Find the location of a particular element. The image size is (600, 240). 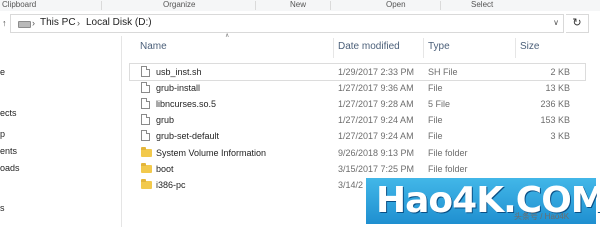

nav-item: oads is located at coordinates (10, 168).